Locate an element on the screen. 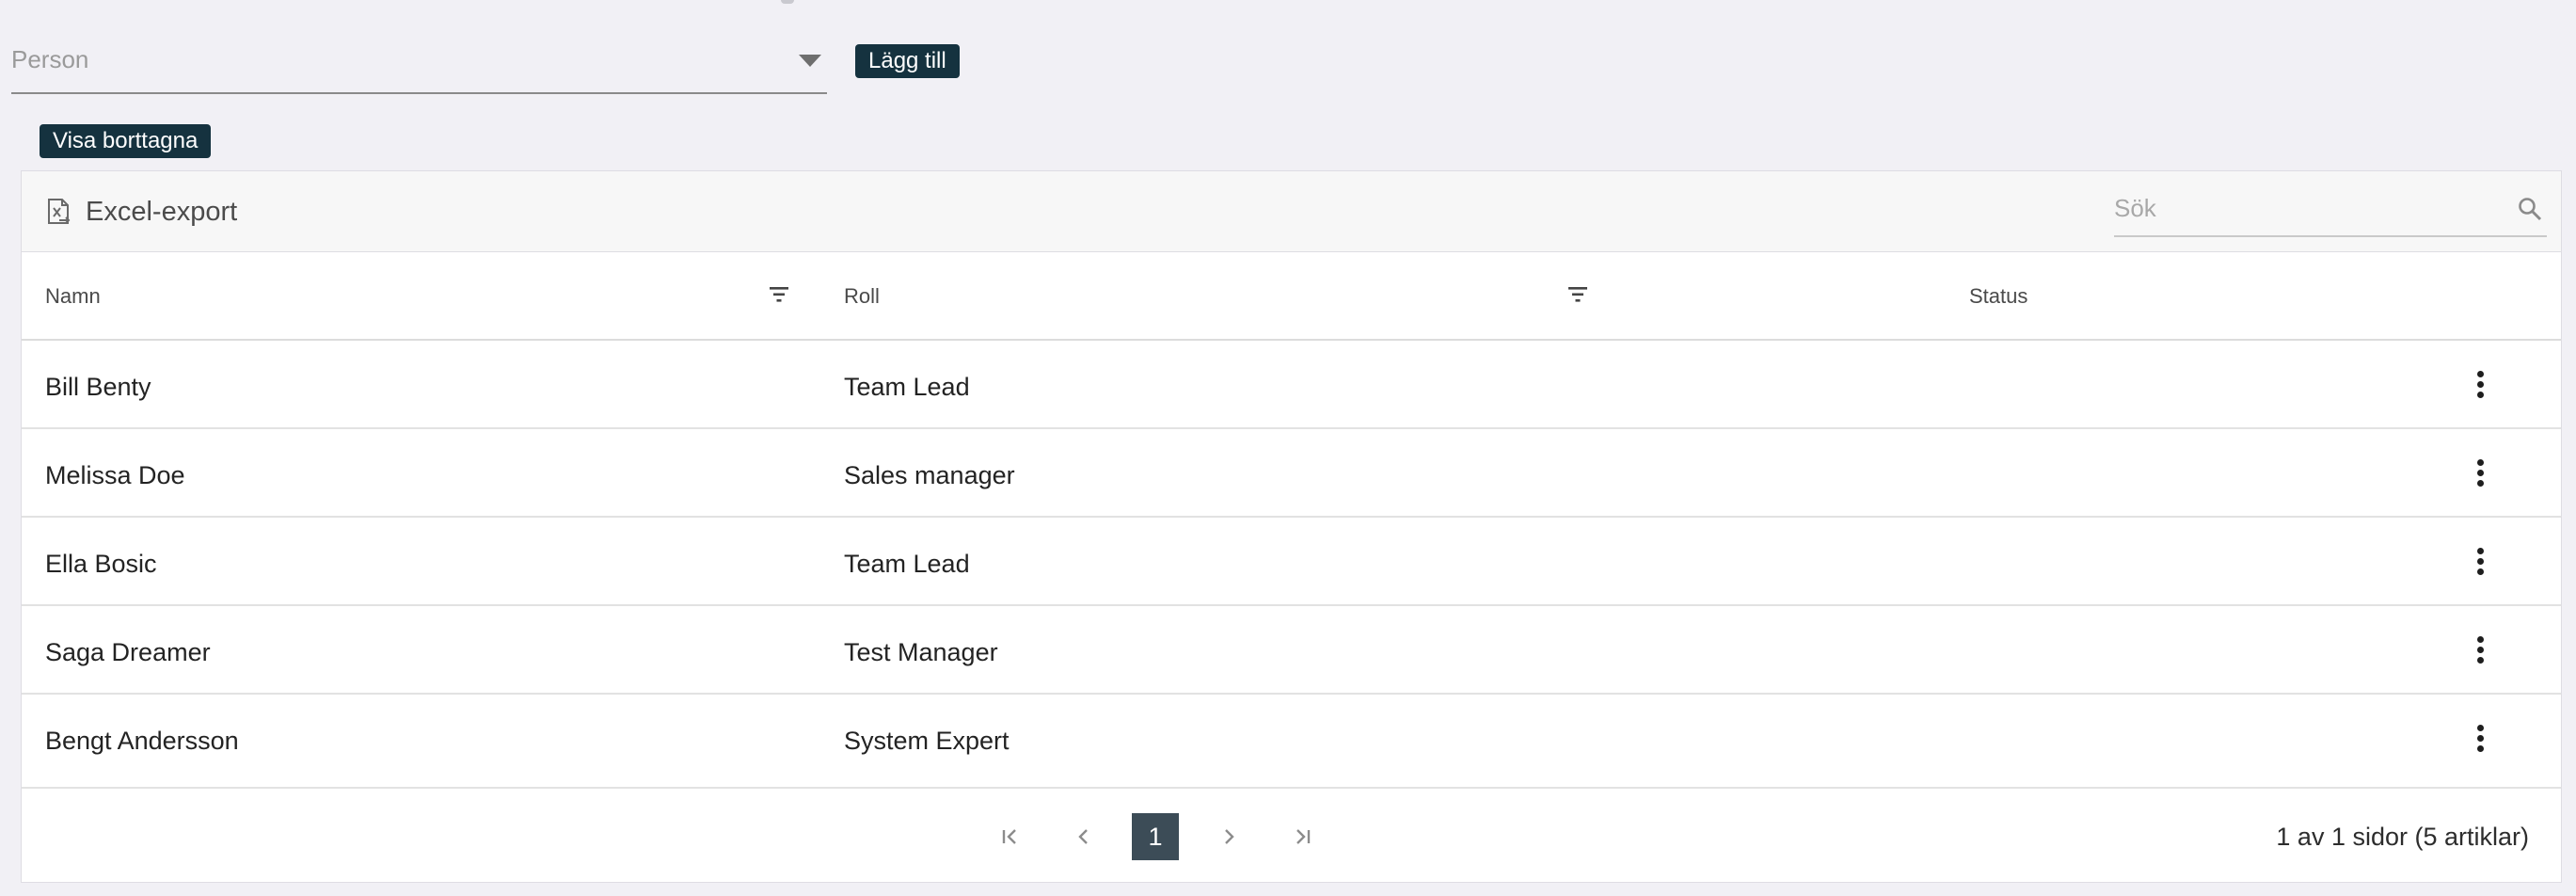 This screenshot has height=896, width=2576. page-button-current: 1 is located at coordinates (1155, 836).